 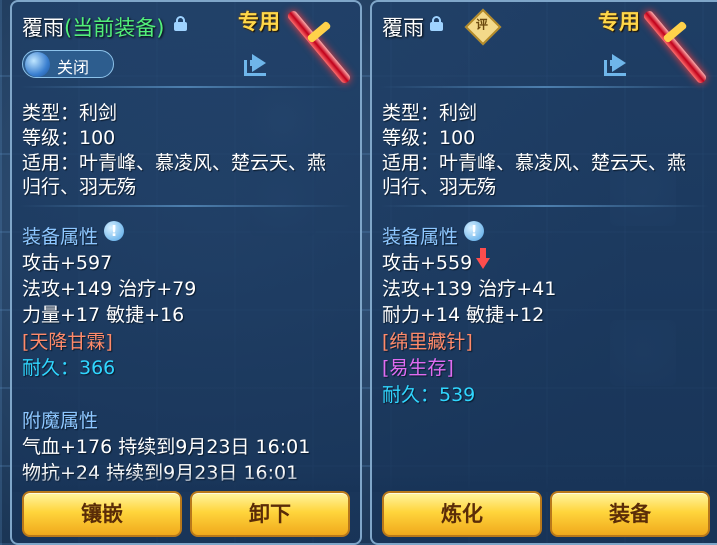 What do you see at coordinates (67, 263) in the screenshot?
I see `attack-stat: 攻击+597` at bounding box center [67, 263].